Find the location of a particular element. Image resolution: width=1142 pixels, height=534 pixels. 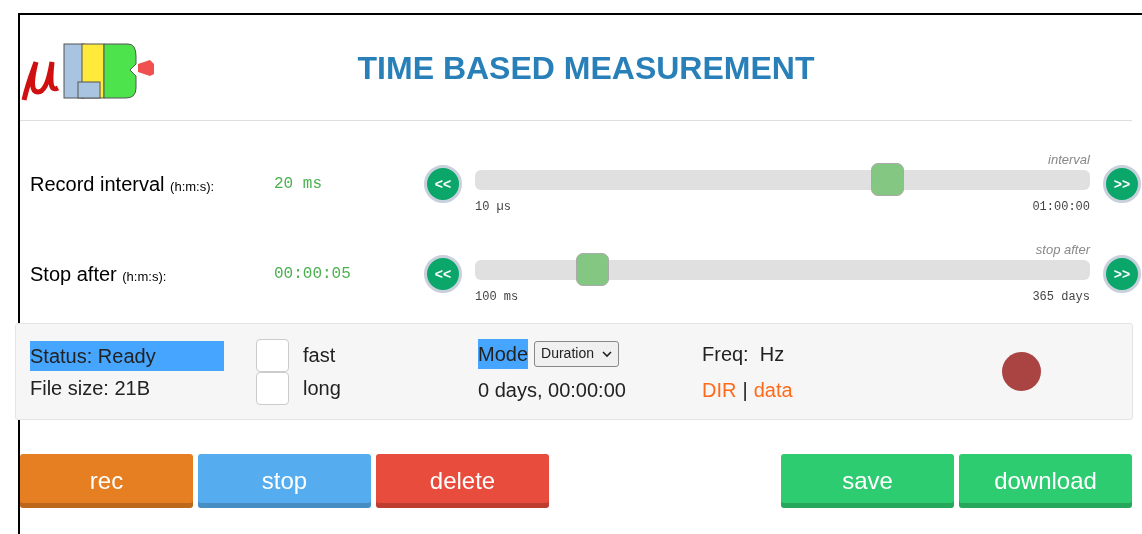

slider-min: 10 µs is located at coordinates (493, 207).